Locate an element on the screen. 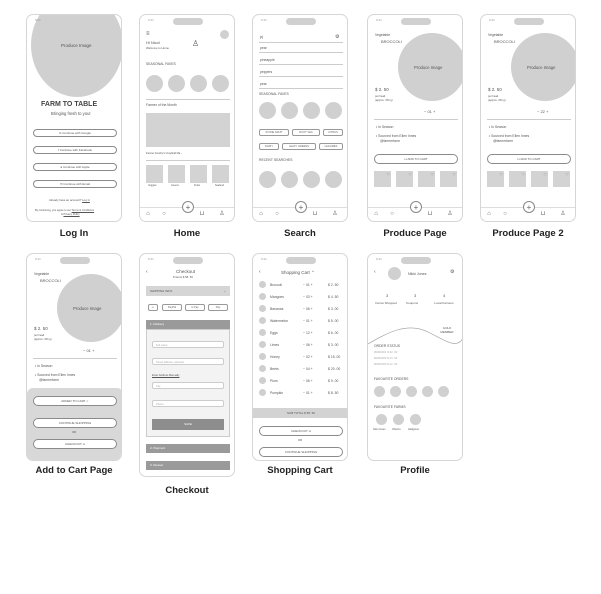 Image resolution: width=601 pixels, height=594 pixels. terms-link: Terms & Conditions is located at coordinates (83, 210).